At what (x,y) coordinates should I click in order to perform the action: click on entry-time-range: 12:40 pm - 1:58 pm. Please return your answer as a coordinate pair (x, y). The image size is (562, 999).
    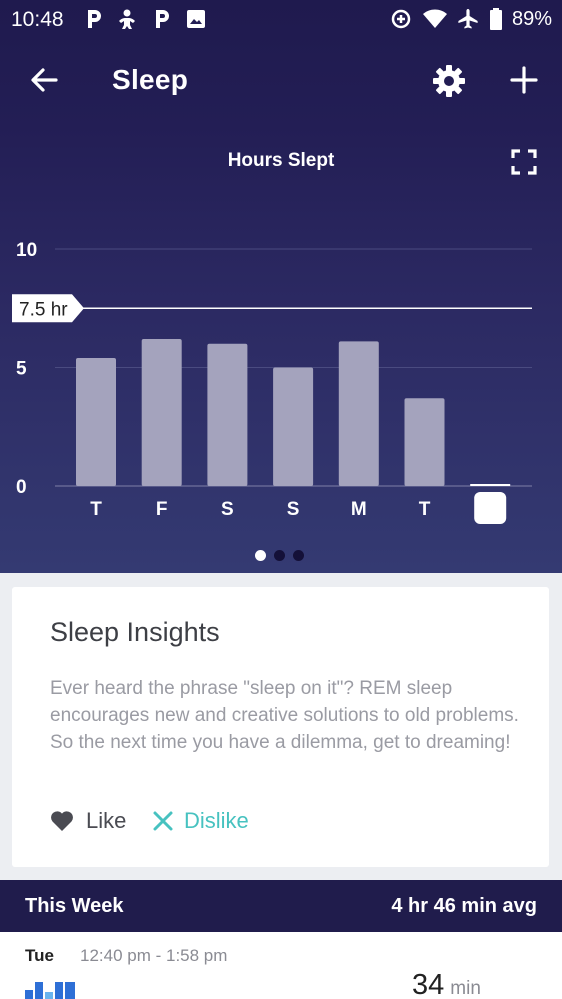
    Looking at the image, I should click on (154, 955).